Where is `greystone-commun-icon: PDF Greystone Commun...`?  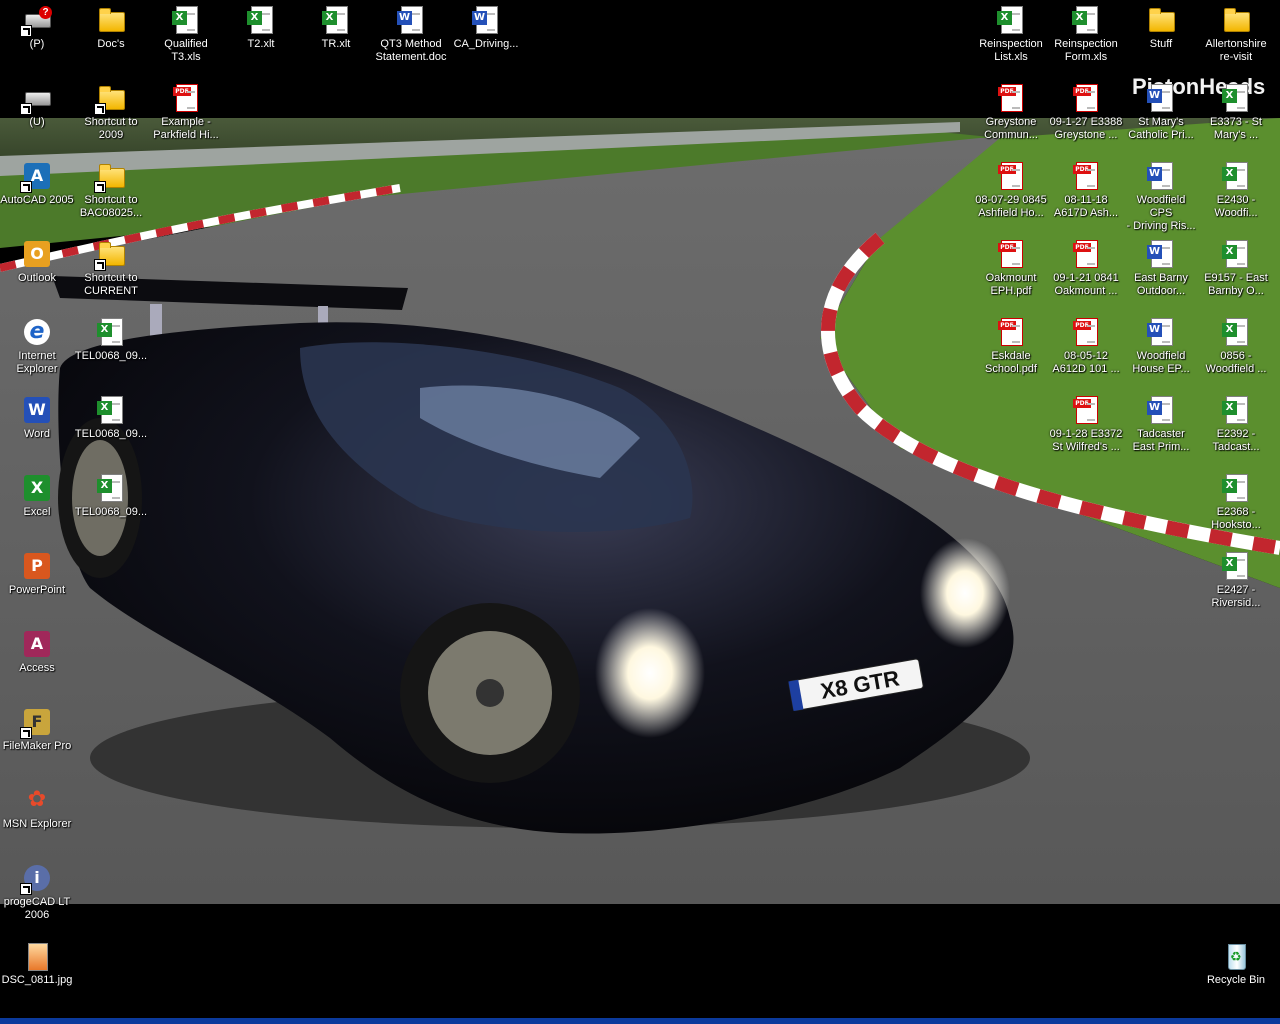 greystone-commun-icon: PDF Greystone Commun... is located at coordinates (1011, 112).